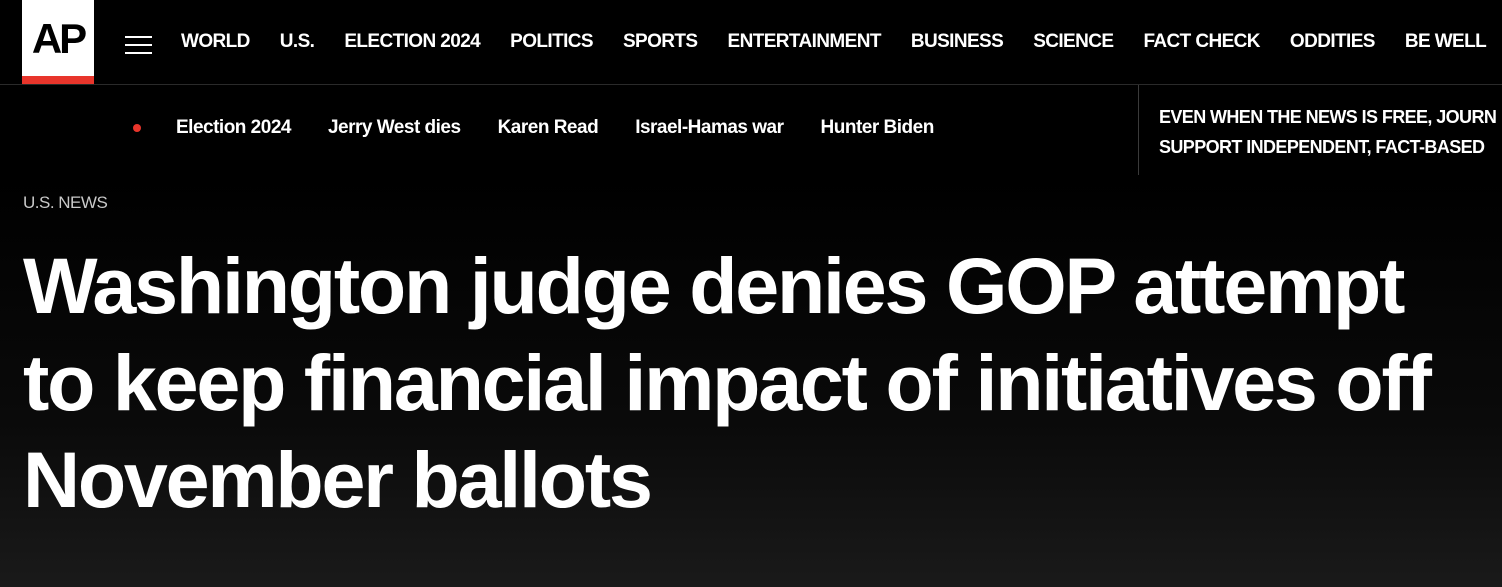  Describe the element at coordinates (139, 44) in the screenshot. I see `hamburger-menu-icon` at that location.